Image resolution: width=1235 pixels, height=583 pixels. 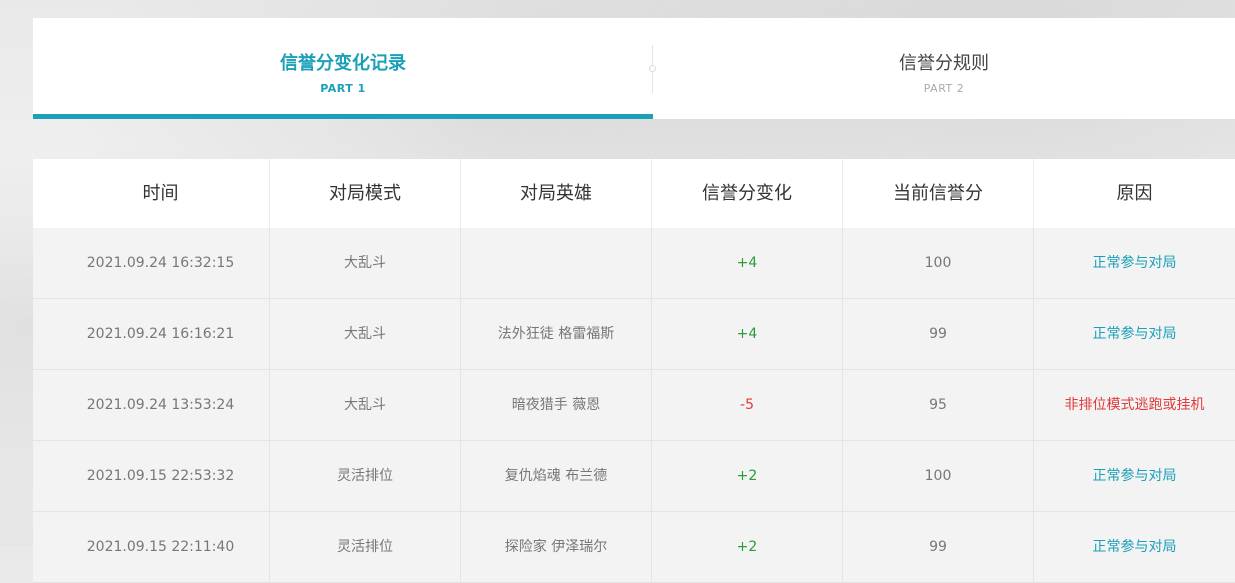 I want to click on tab-credit-rules: 信誉分规则 PART 2, so click(x=944, y=68).